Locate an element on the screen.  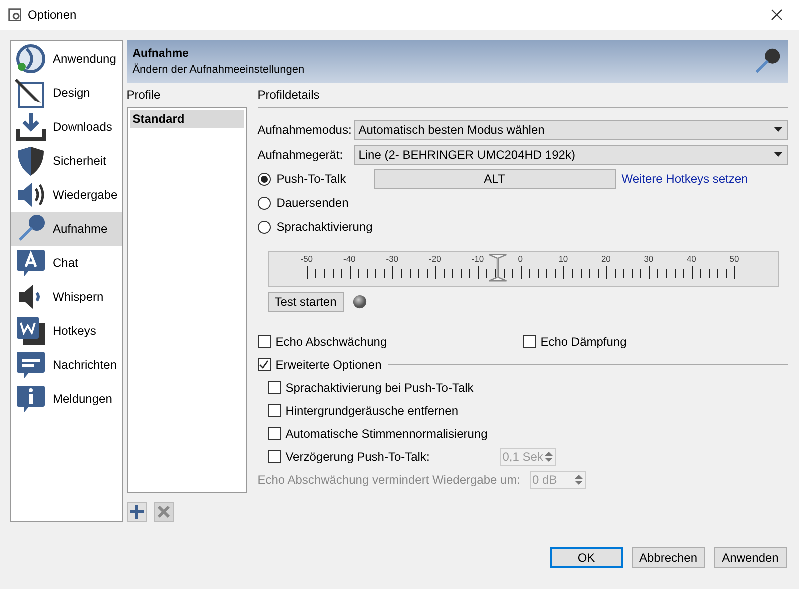
window-icon is located at coordinates (15, 15).